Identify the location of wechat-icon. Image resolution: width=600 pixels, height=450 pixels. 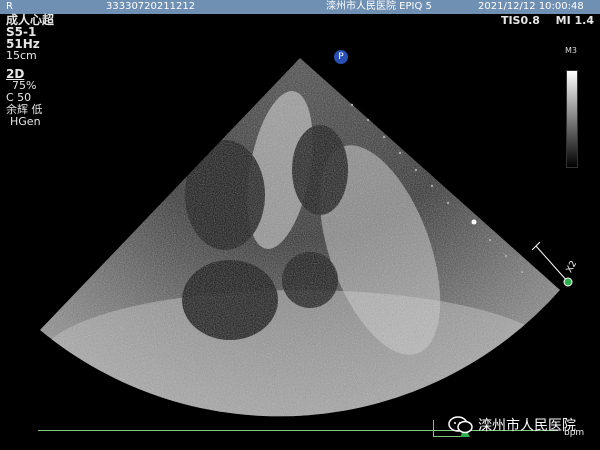
(460, 425).